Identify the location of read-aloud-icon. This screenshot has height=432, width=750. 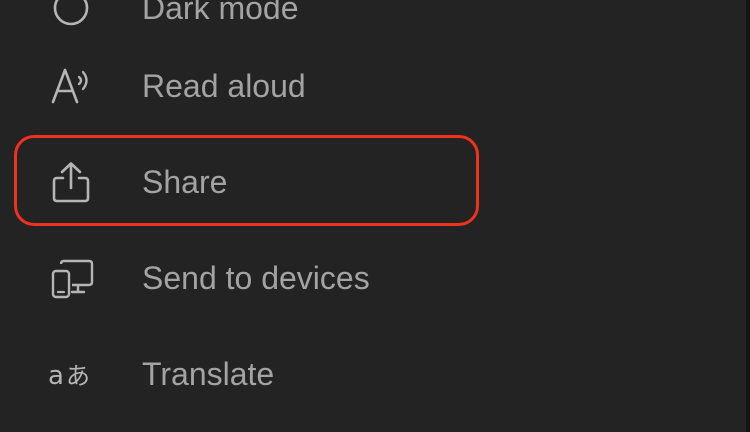
(71, 86).